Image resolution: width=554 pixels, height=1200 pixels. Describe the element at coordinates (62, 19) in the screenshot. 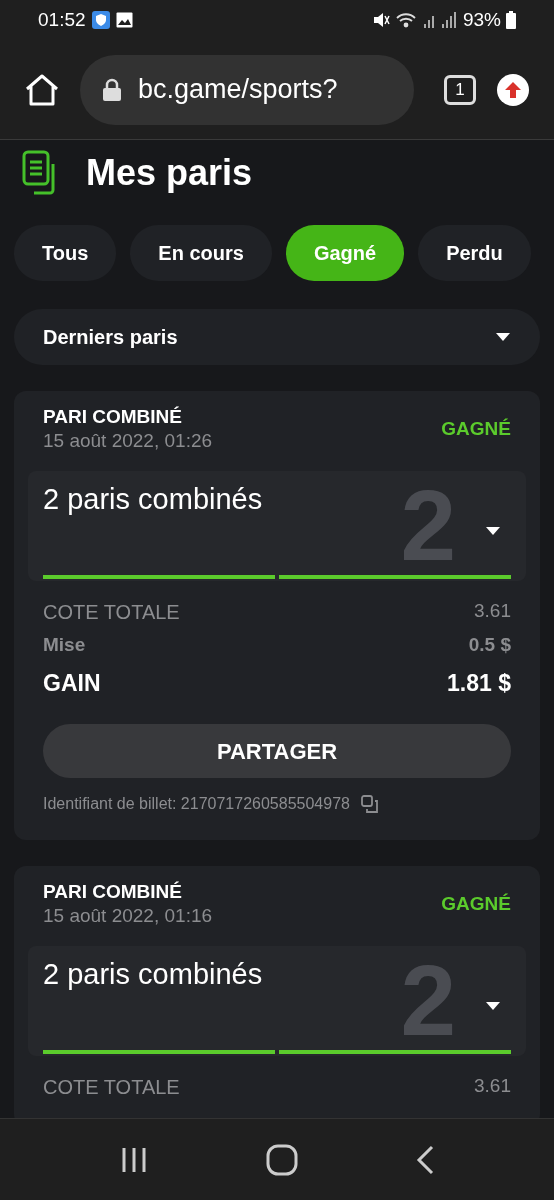

I see `clock-time: 01:52` at that location.